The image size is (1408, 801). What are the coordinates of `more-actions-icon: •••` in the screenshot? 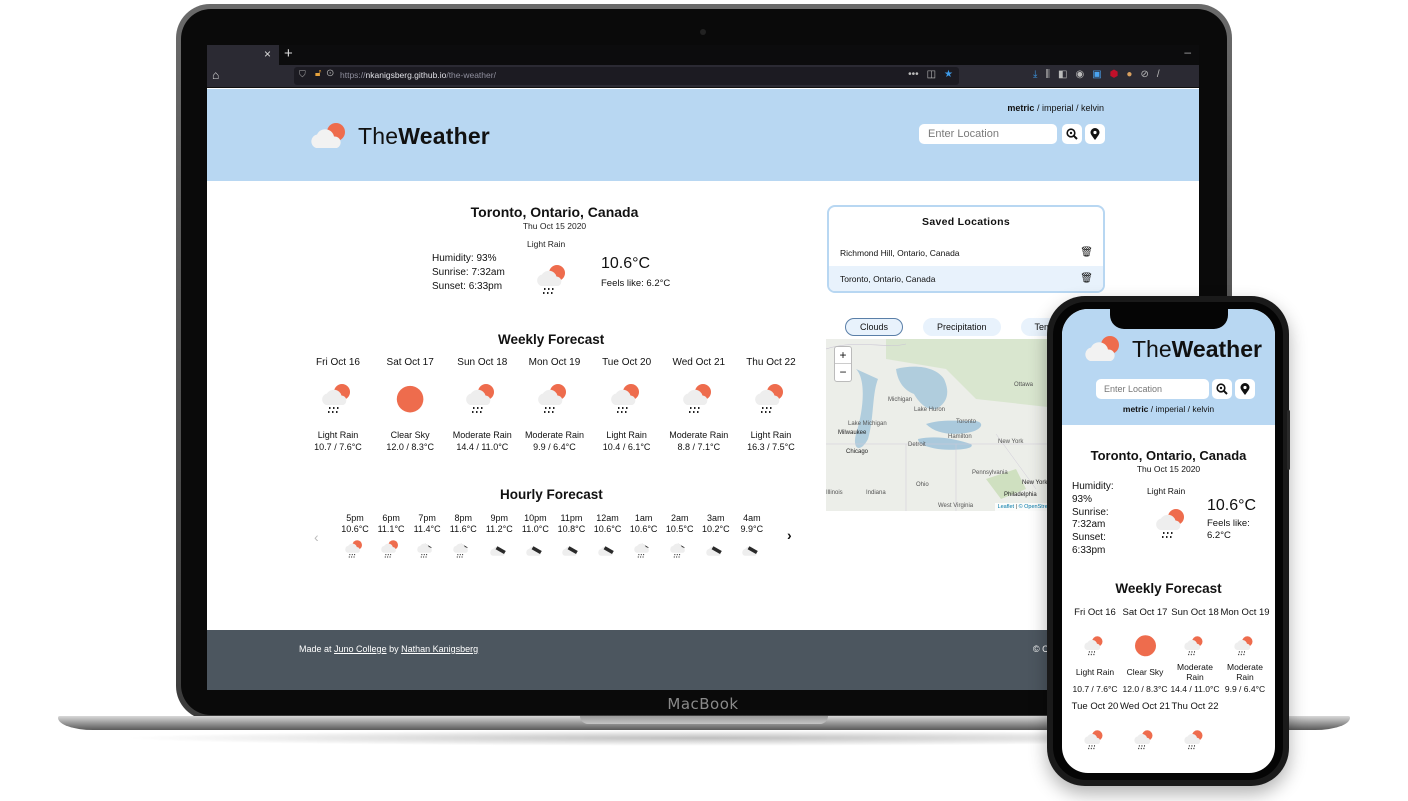 It's located at (913, 74).